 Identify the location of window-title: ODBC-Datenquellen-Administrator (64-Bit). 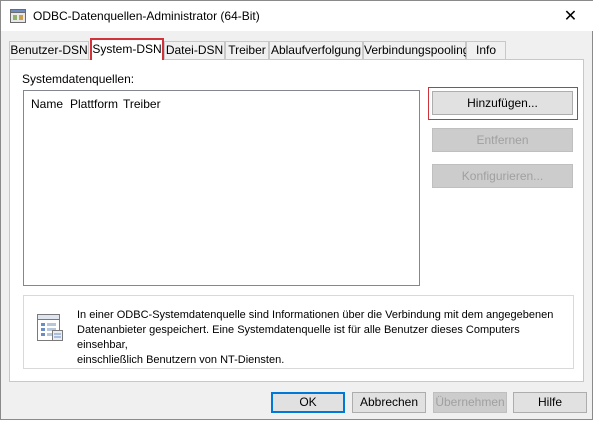
(146, 16).